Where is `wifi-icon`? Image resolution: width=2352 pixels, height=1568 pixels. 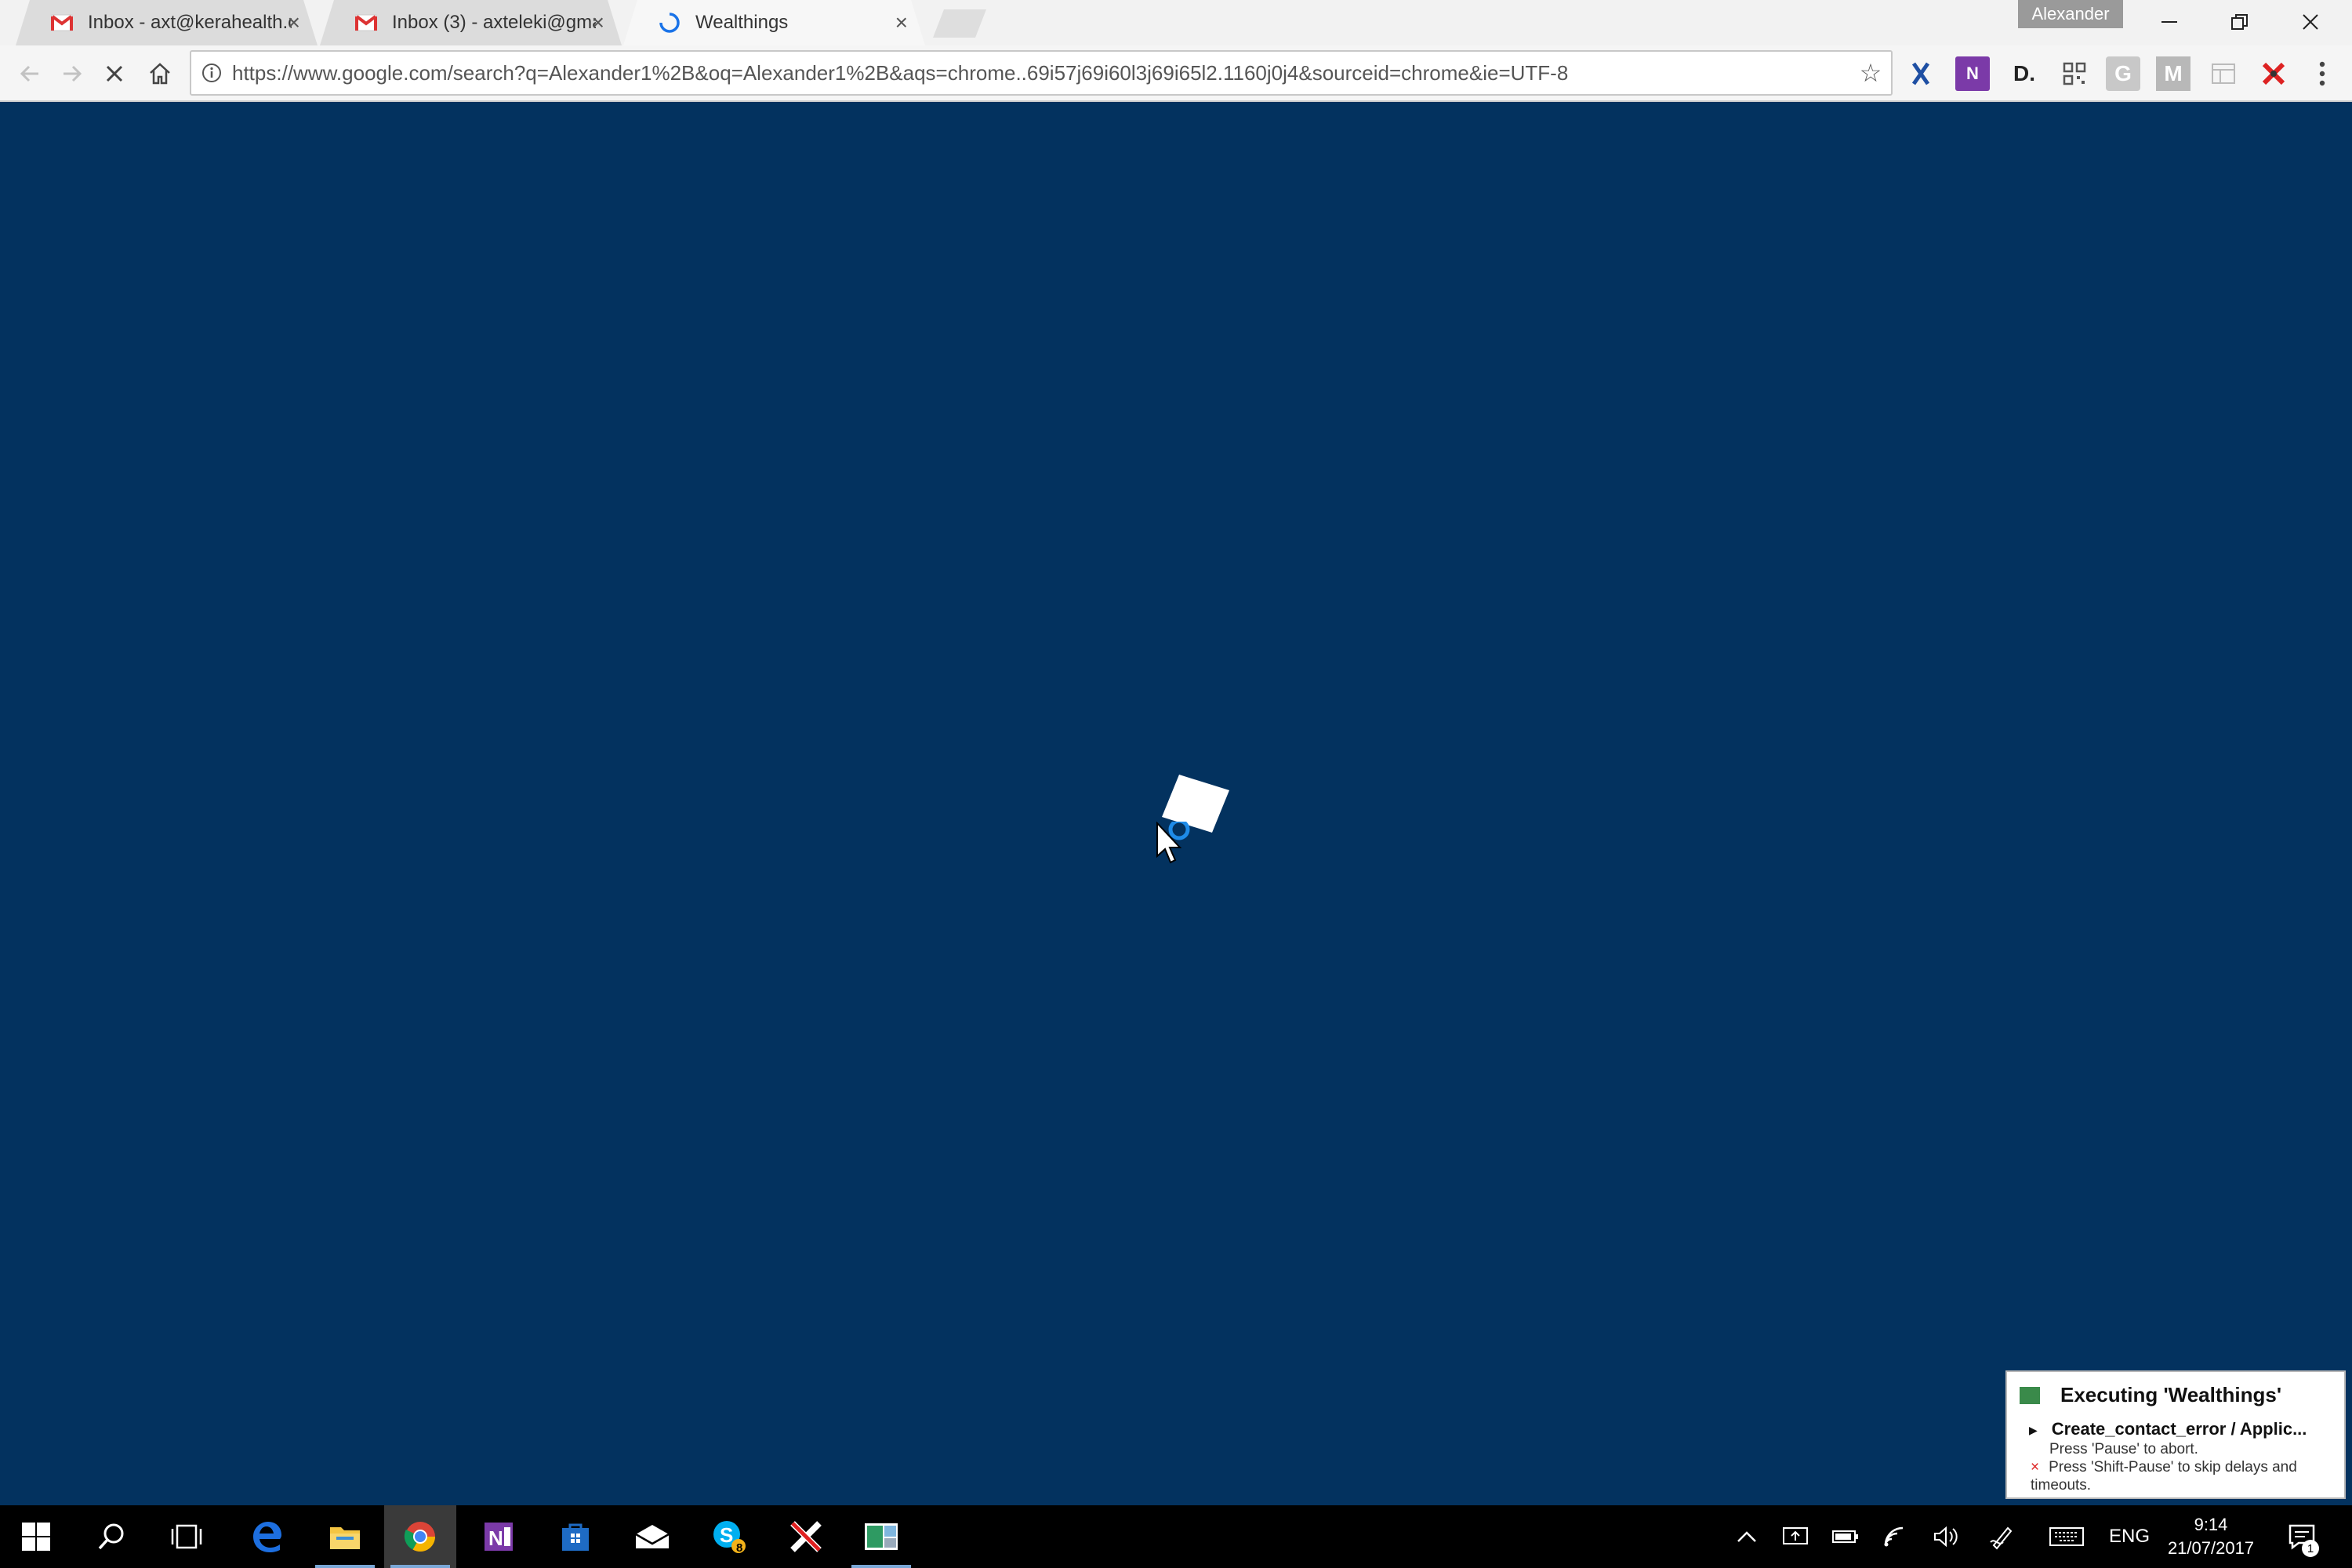 wifi-icon is located at coordinates (1896, 1536).